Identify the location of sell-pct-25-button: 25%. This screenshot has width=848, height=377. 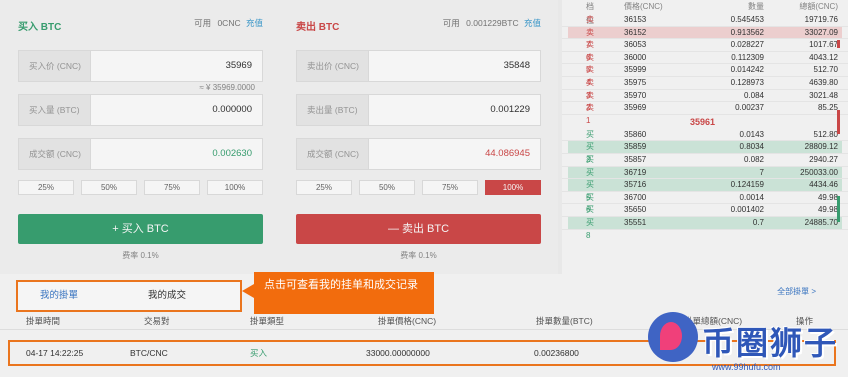
(324, 187).